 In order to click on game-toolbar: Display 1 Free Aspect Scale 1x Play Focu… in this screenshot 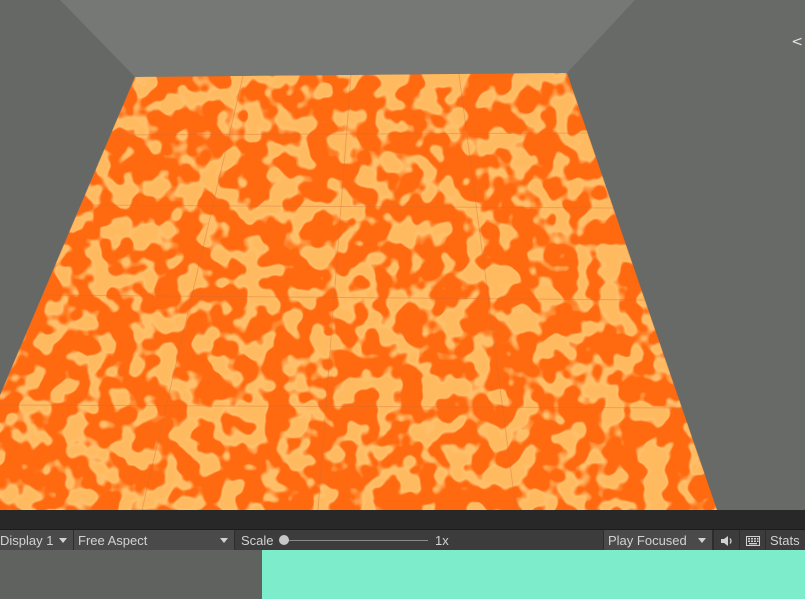, I will do `click(402, 530)`.